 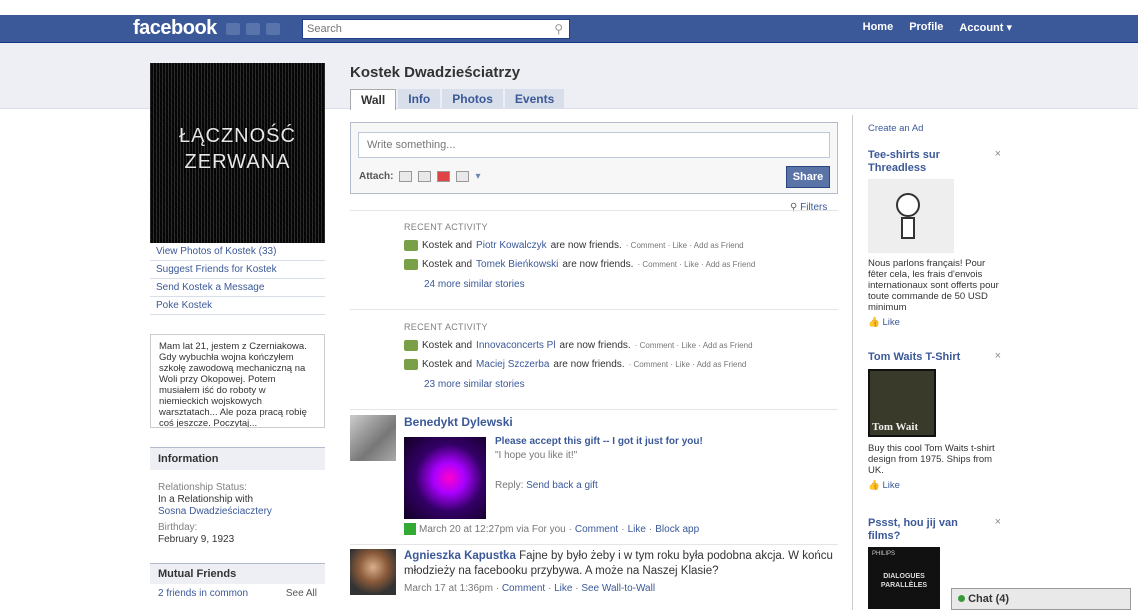 I want to click on filters-link: ⚲ Filters, so click(x=808, y=207).